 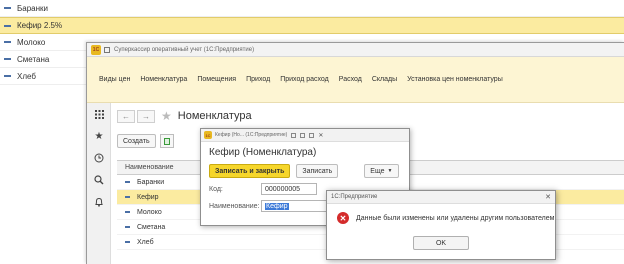 I want to click on list-item-selected: Кефир 2.5%, so click(x=312, y=25).